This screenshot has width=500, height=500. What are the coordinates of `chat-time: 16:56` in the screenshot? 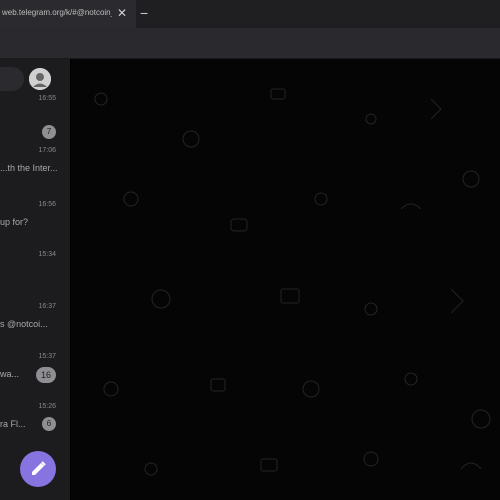 It's located at (47, 204).